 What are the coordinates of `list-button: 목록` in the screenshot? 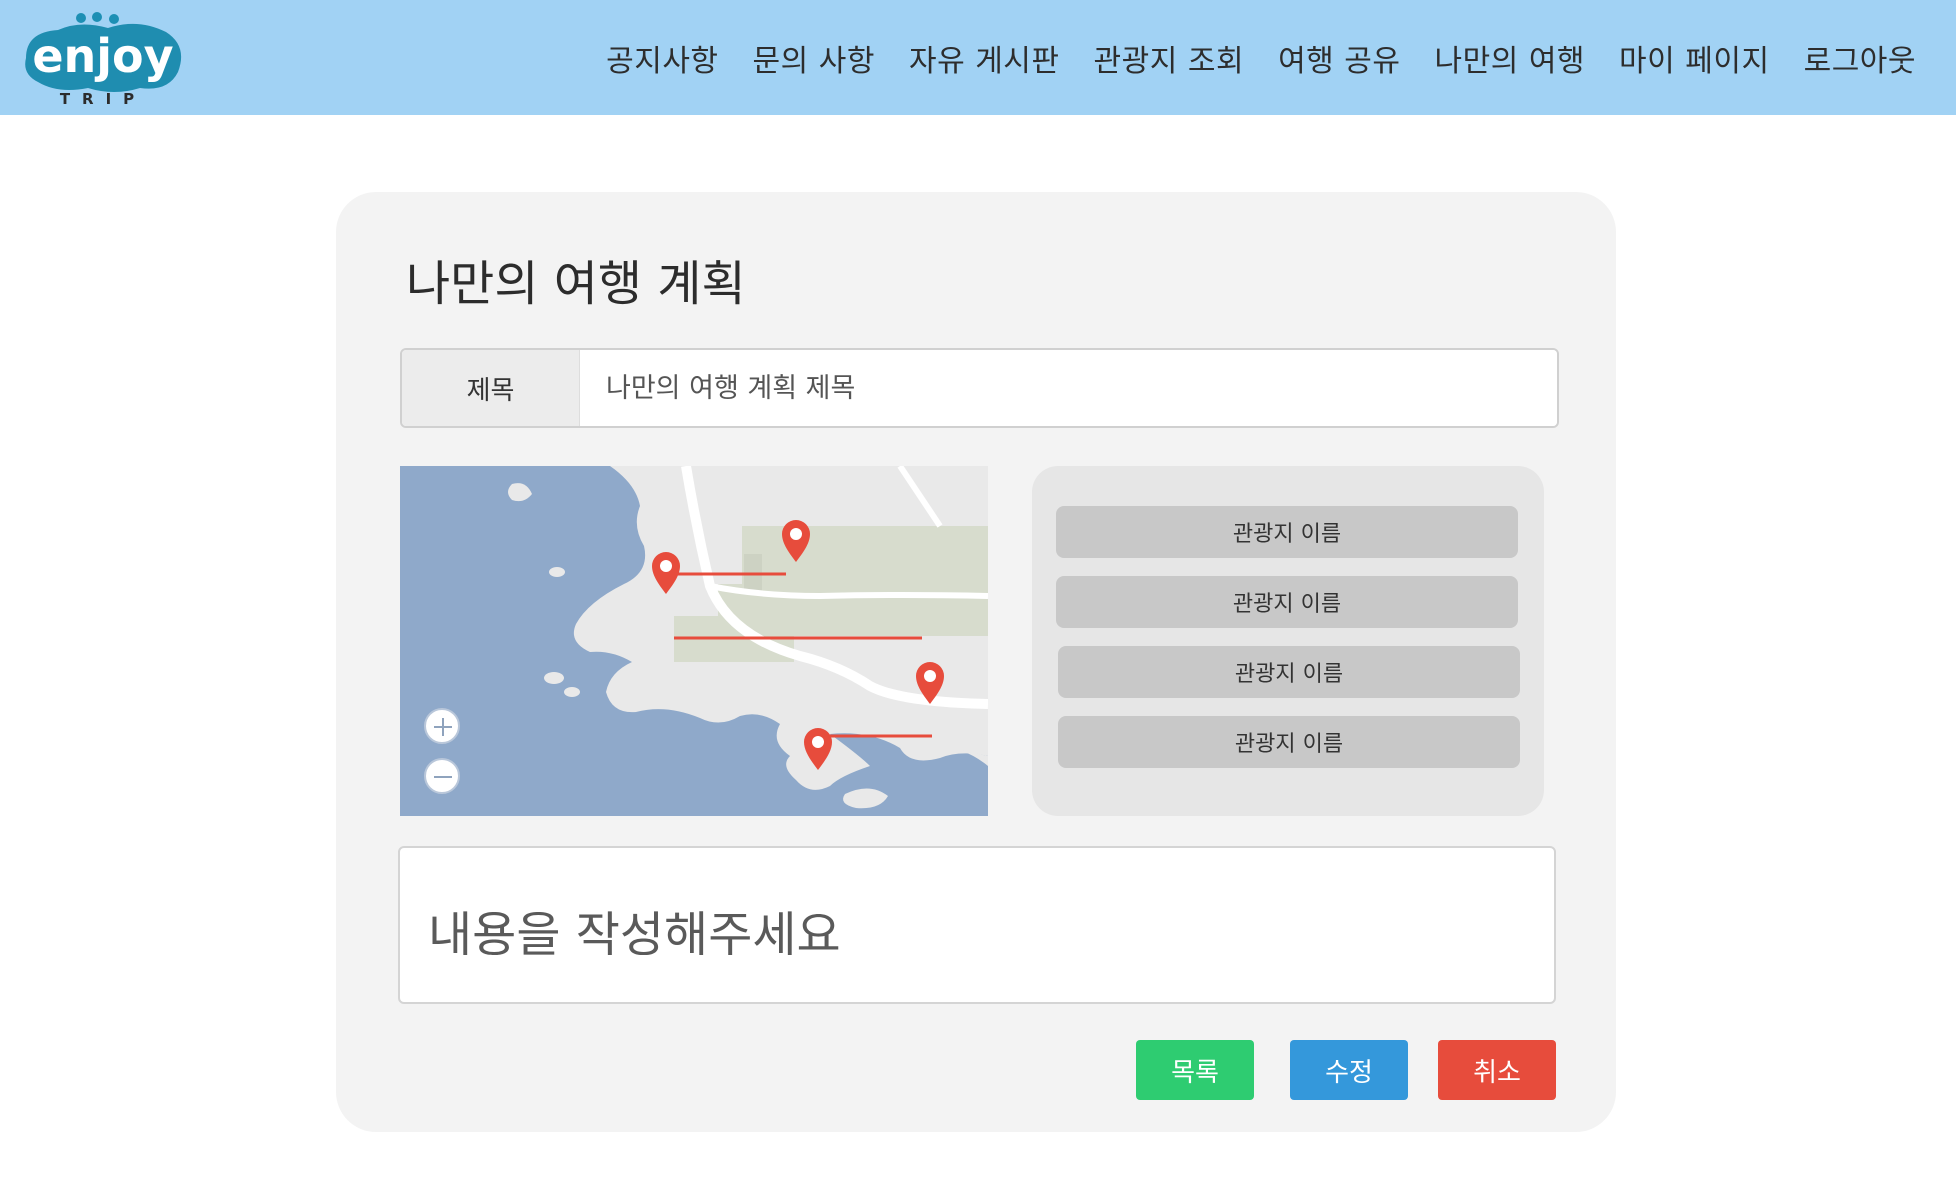 It's located at (1195, 1070).